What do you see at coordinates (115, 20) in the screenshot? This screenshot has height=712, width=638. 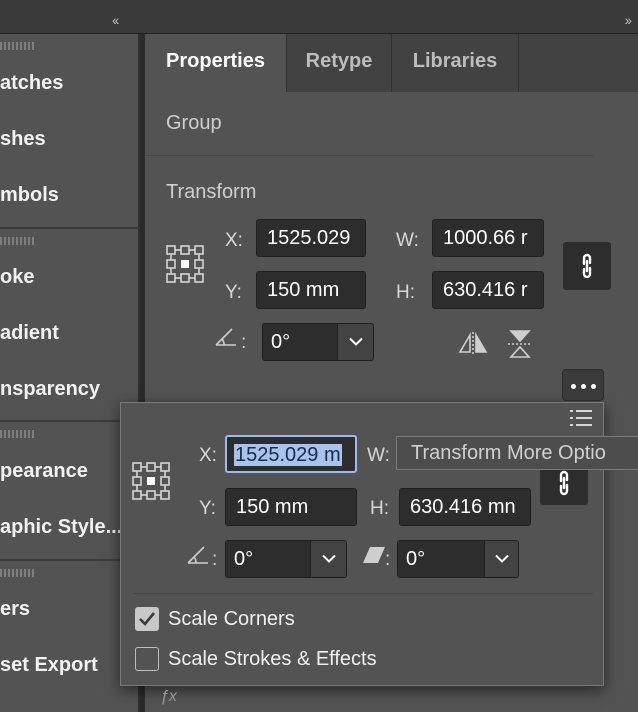 I see `collapse-left-icon: ‹‹` at bounding box center [115, 20].